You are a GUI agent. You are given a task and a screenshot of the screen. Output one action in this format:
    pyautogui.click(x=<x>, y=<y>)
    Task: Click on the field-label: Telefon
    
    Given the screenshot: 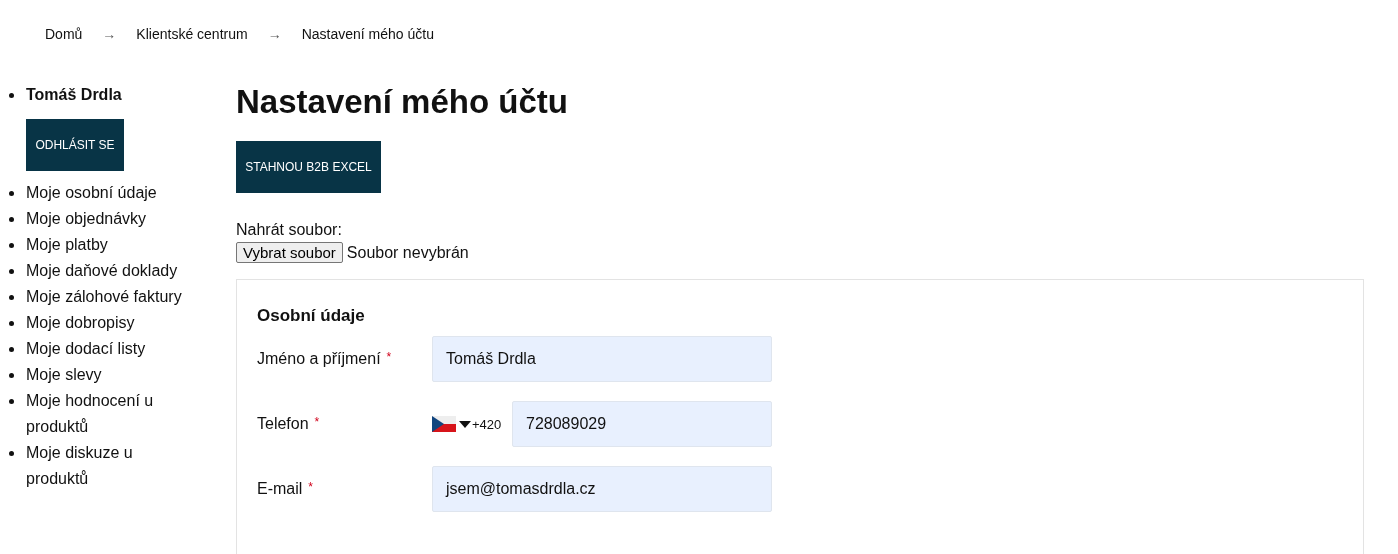 What is the action you would take?
    pyautogui.click(x=283, y=423)
    